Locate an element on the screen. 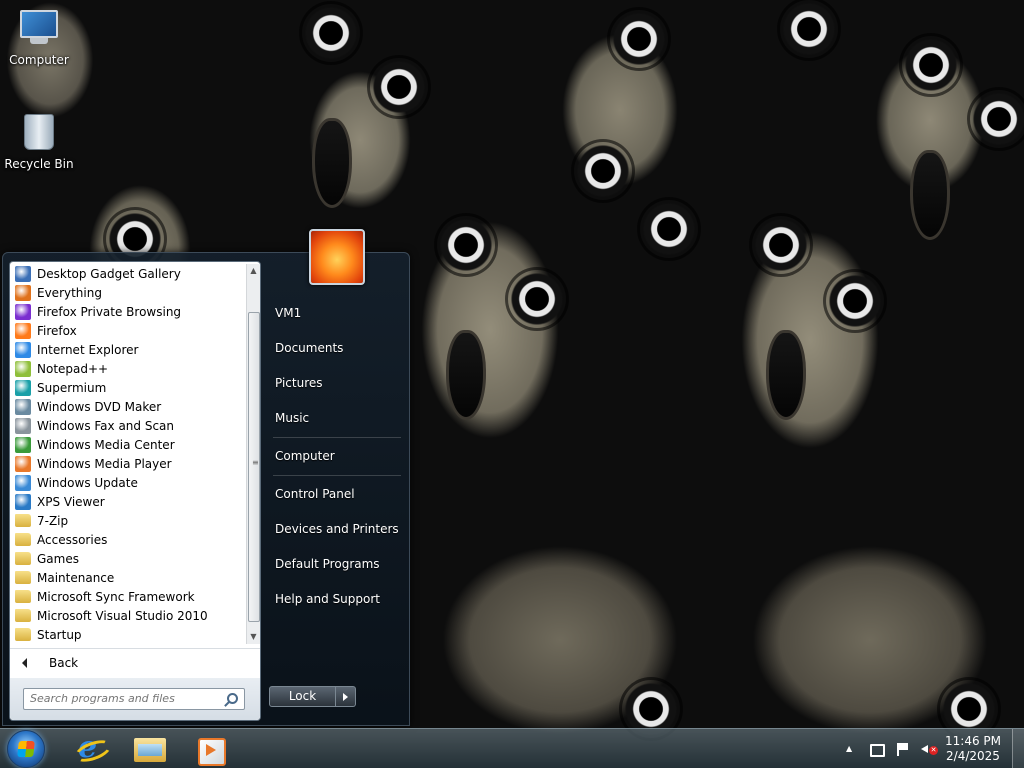  program-item: Desktop Gadget Gallery is located at coordinates (128, 273).